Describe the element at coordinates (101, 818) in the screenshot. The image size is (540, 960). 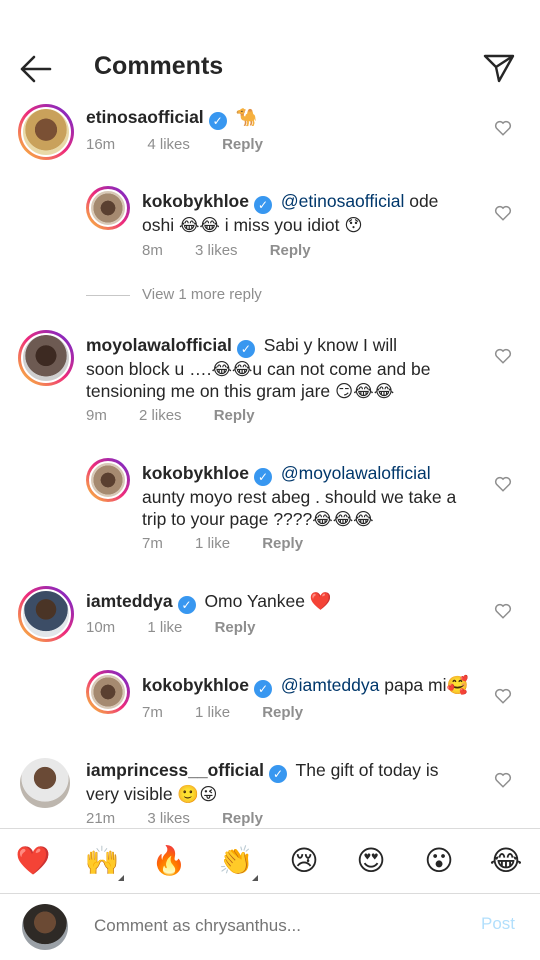
I see `comment-time: 21m` at that location.